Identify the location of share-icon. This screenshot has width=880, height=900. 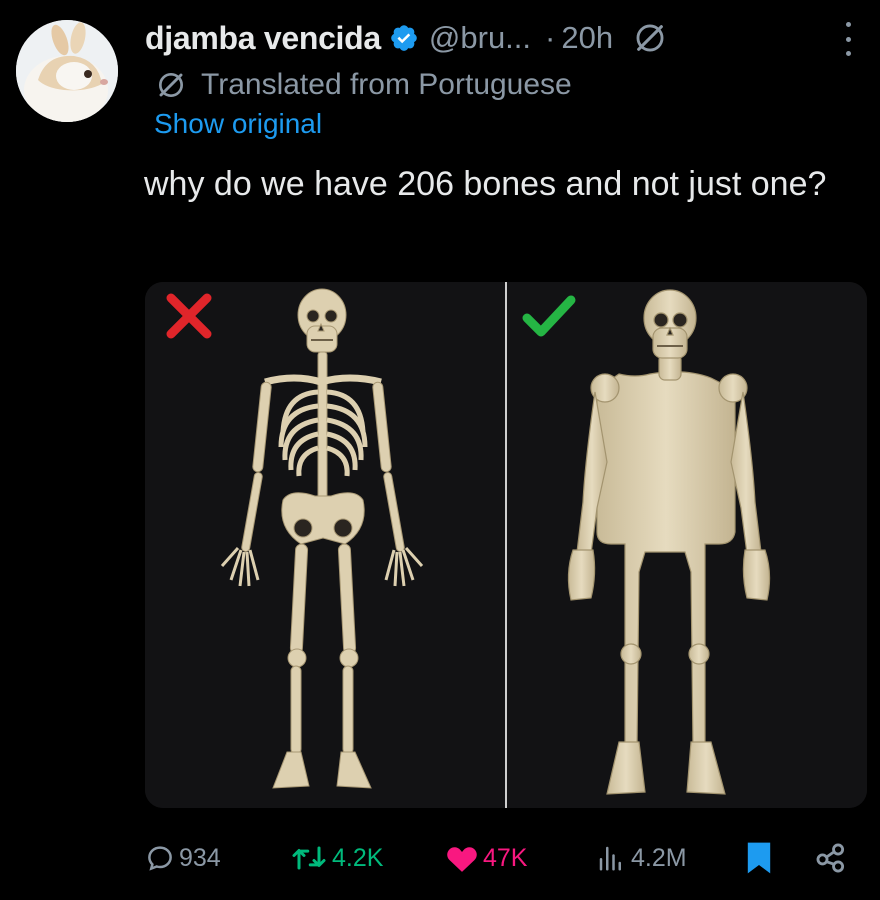
(830, 858).